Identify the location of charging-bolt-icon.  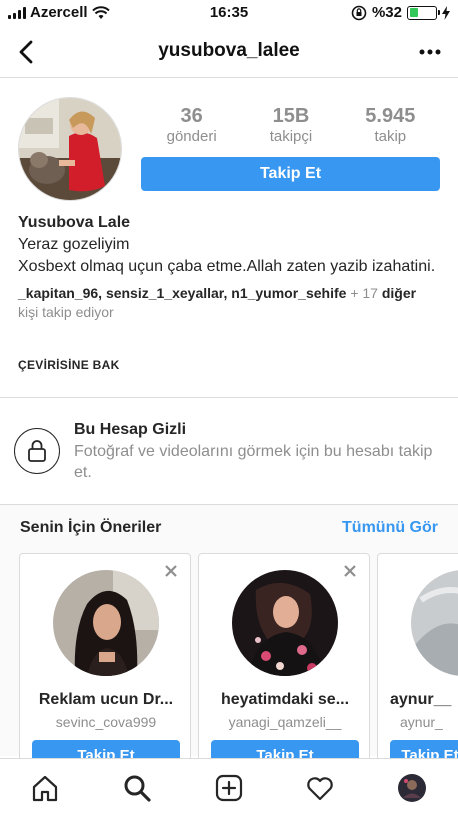
(446, 12).